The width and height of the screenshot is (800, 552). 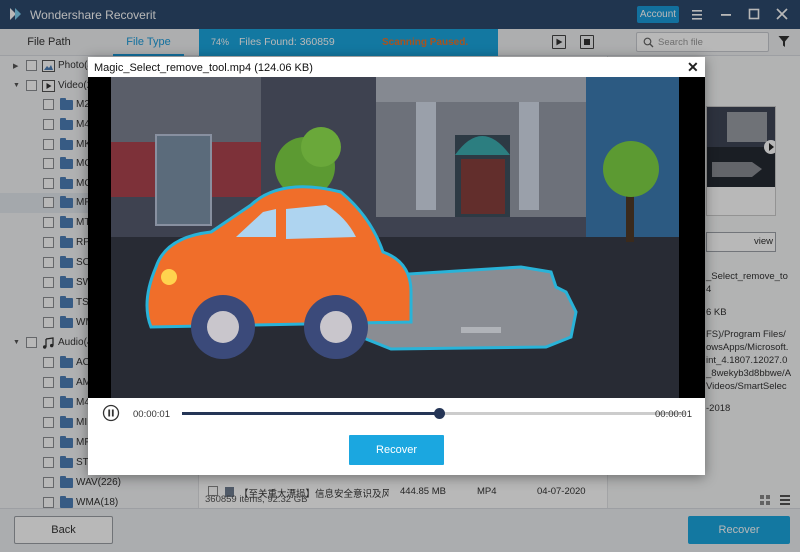 I want to click on dialog-recover-button: Recover, so click(x=396, y=450).